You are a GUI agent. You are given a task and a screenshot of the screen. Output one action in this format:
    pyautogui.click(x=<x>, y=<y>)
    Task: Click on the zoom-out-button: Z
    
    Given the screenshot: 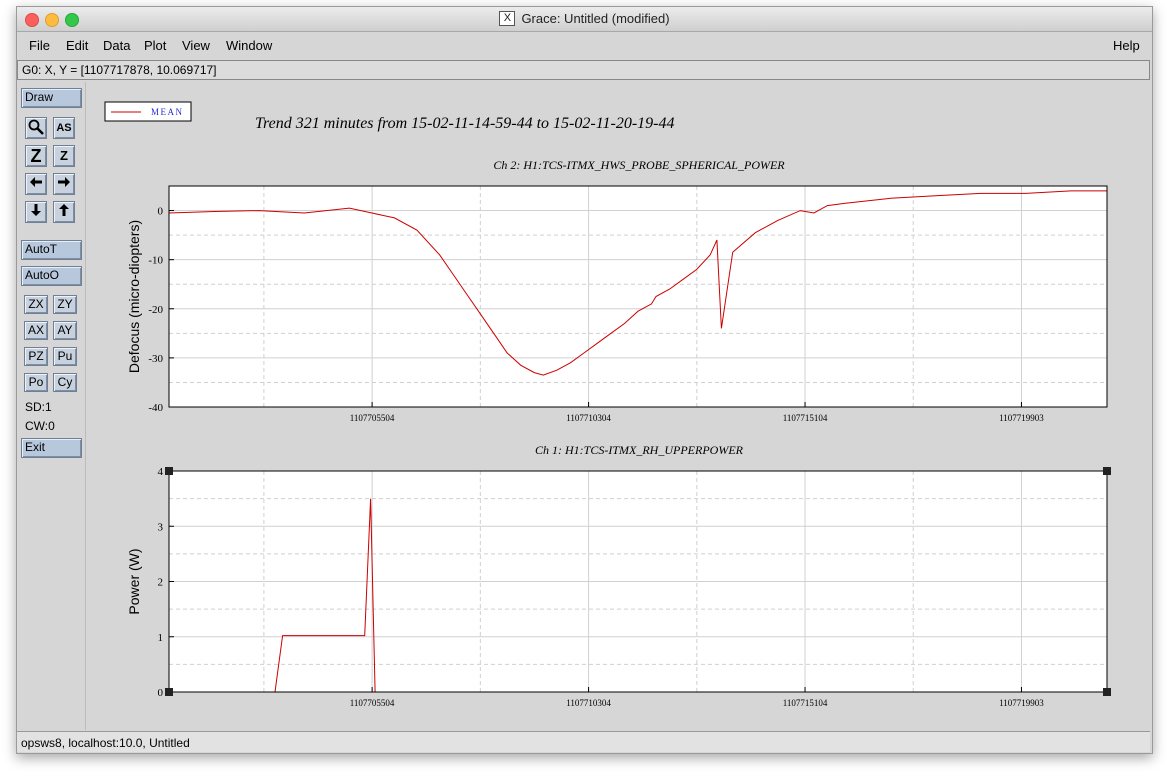 What is the action you would take?
    pyautogui.click(x=64, y=156)
    